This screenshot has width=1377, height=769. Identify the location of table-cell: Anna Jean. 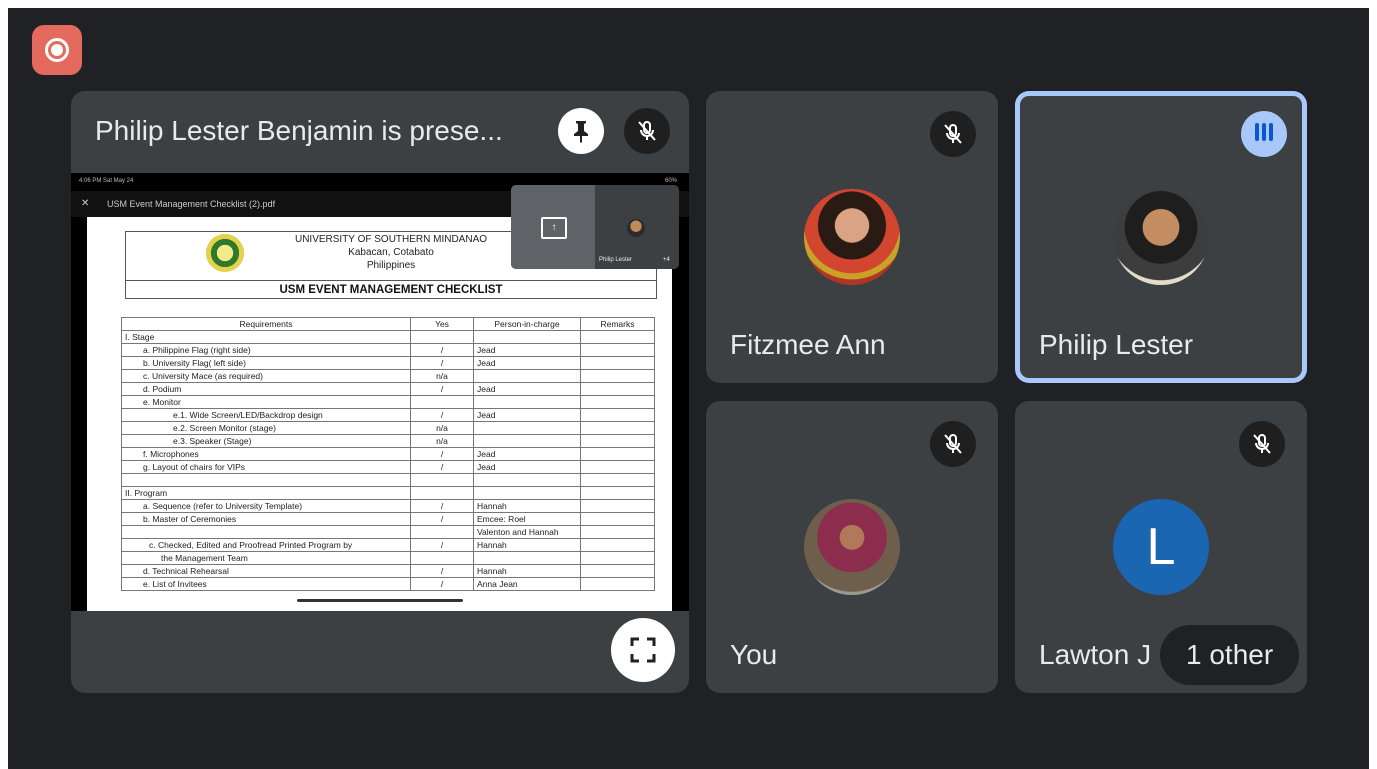
(527, 584).